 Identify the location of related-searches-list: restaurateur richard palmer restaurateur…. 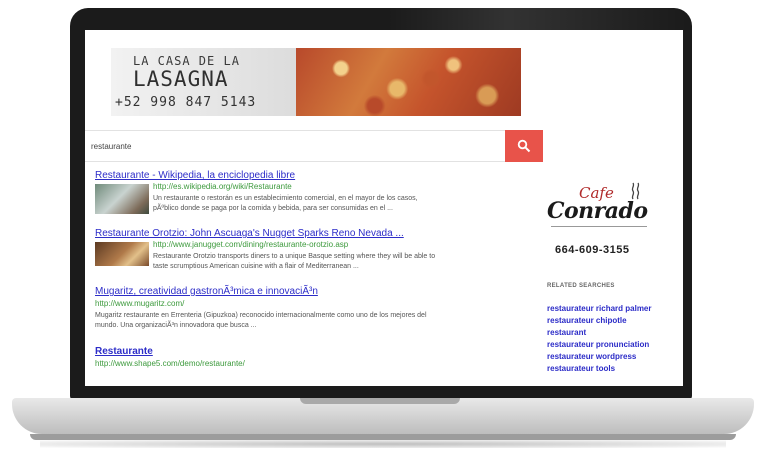
(599, 339).